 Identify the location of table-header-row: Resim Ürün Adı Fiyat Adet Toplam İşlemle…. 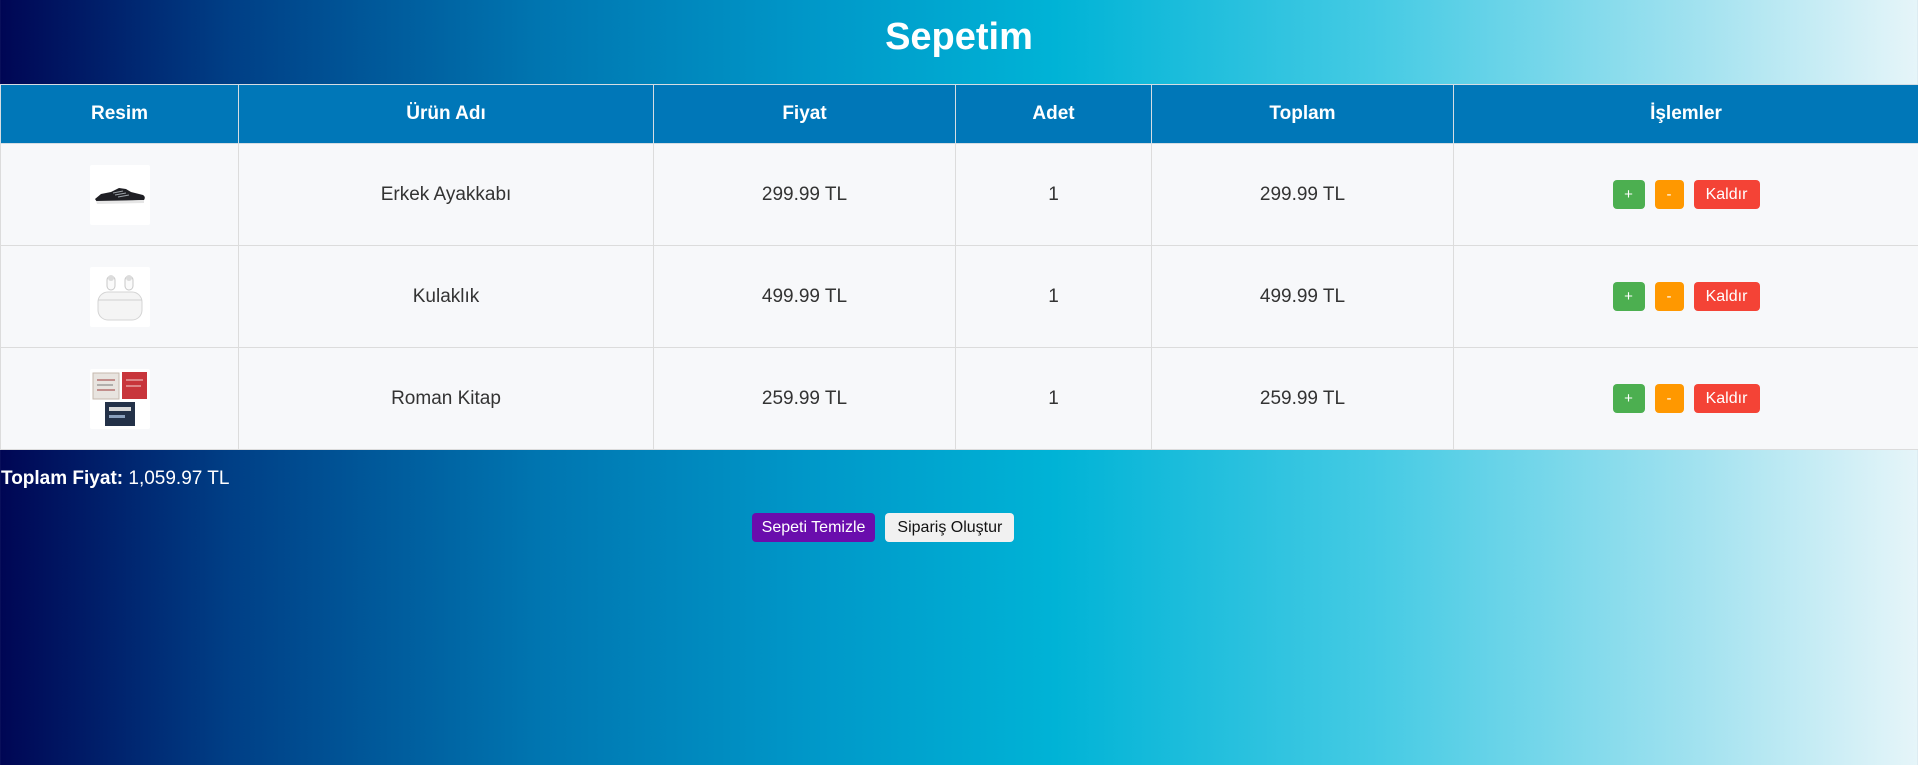
(959, 114).